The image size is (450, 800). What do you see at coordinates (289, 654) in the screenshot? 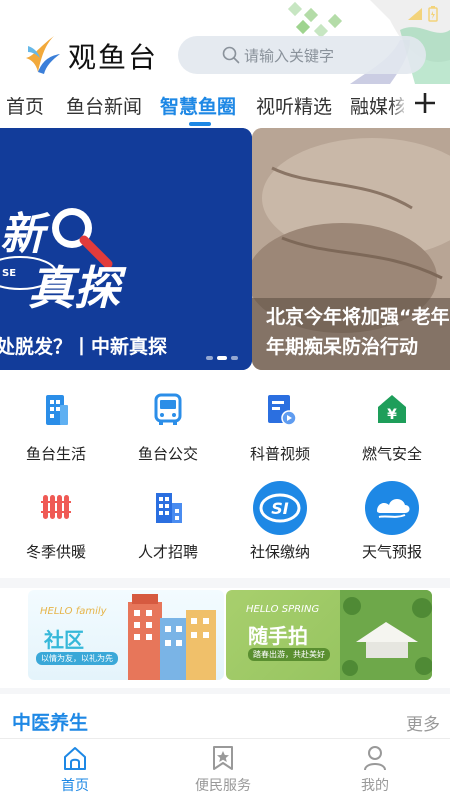
I see `promo-subtitle: 踏春出游，共赴美好` at bounding box center [289, 654].